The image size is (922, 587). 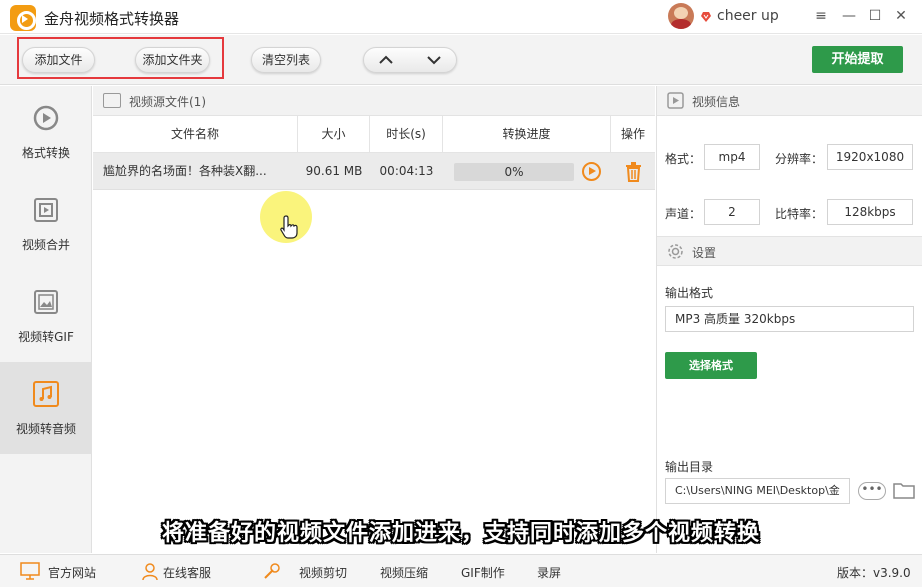 What do you see at coordinates (46, 394) in the screenshot?
I see `music-note-icon` at bounding box center [46, 394].